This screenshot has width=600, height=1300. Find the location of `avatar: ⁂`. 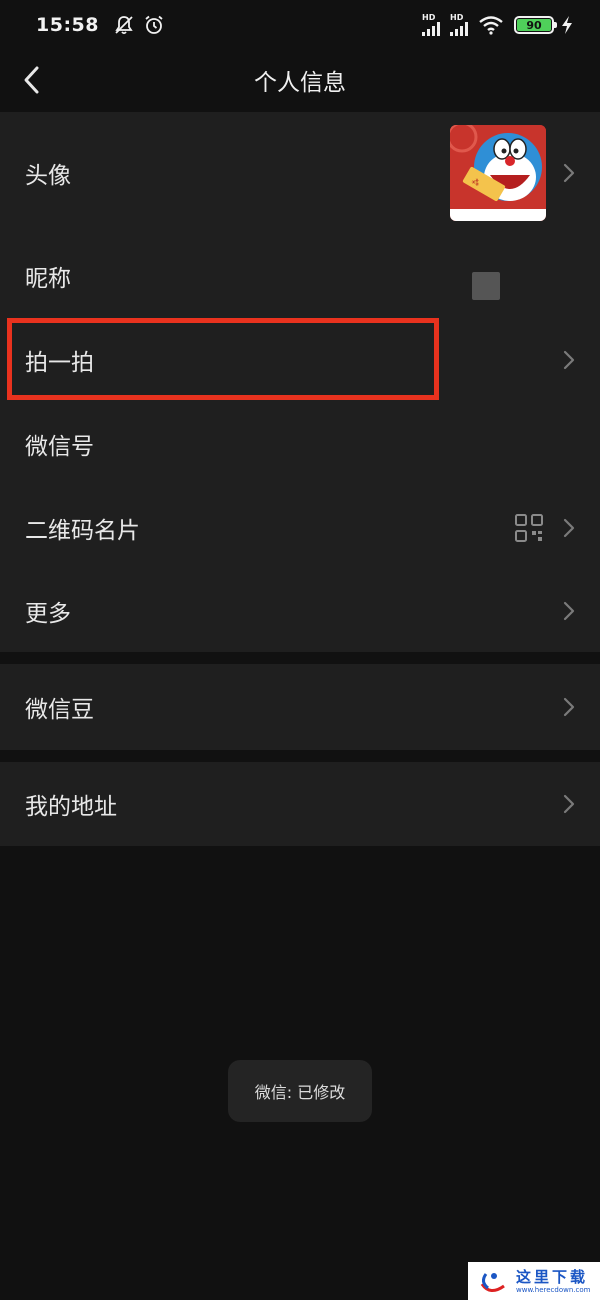

avatar: ⁂ is located at coordinates (498, 173).